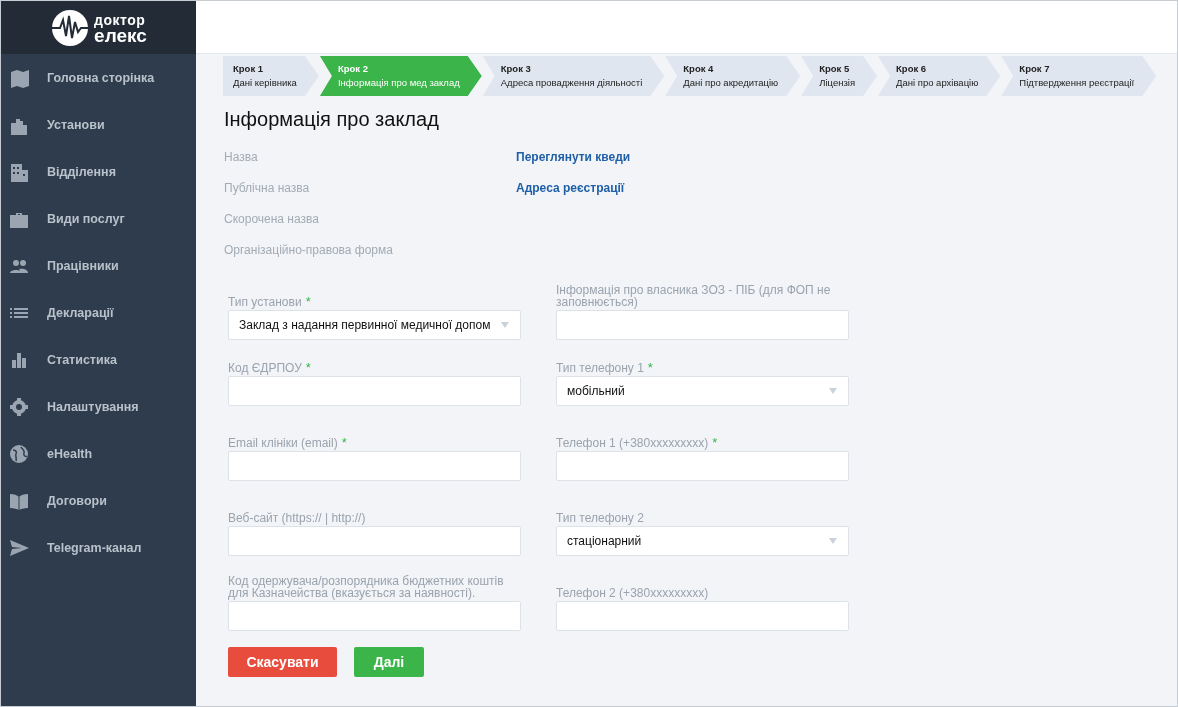 This screenshot has width=1178, height=707. I want to click on link: Адреса реєстрації, so click(573, 188).